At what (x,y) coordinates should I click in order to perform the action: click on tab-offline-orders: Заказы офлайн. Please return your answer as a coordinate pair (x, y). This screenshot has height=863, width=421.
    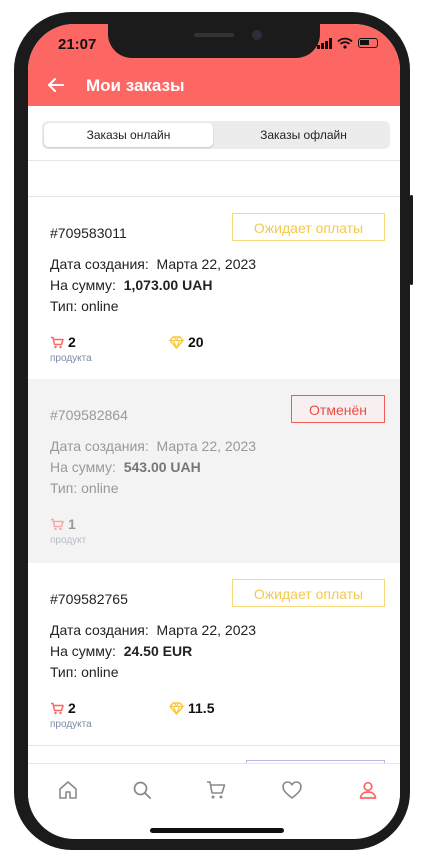
    Looking at the image, I should click on (303, 135).